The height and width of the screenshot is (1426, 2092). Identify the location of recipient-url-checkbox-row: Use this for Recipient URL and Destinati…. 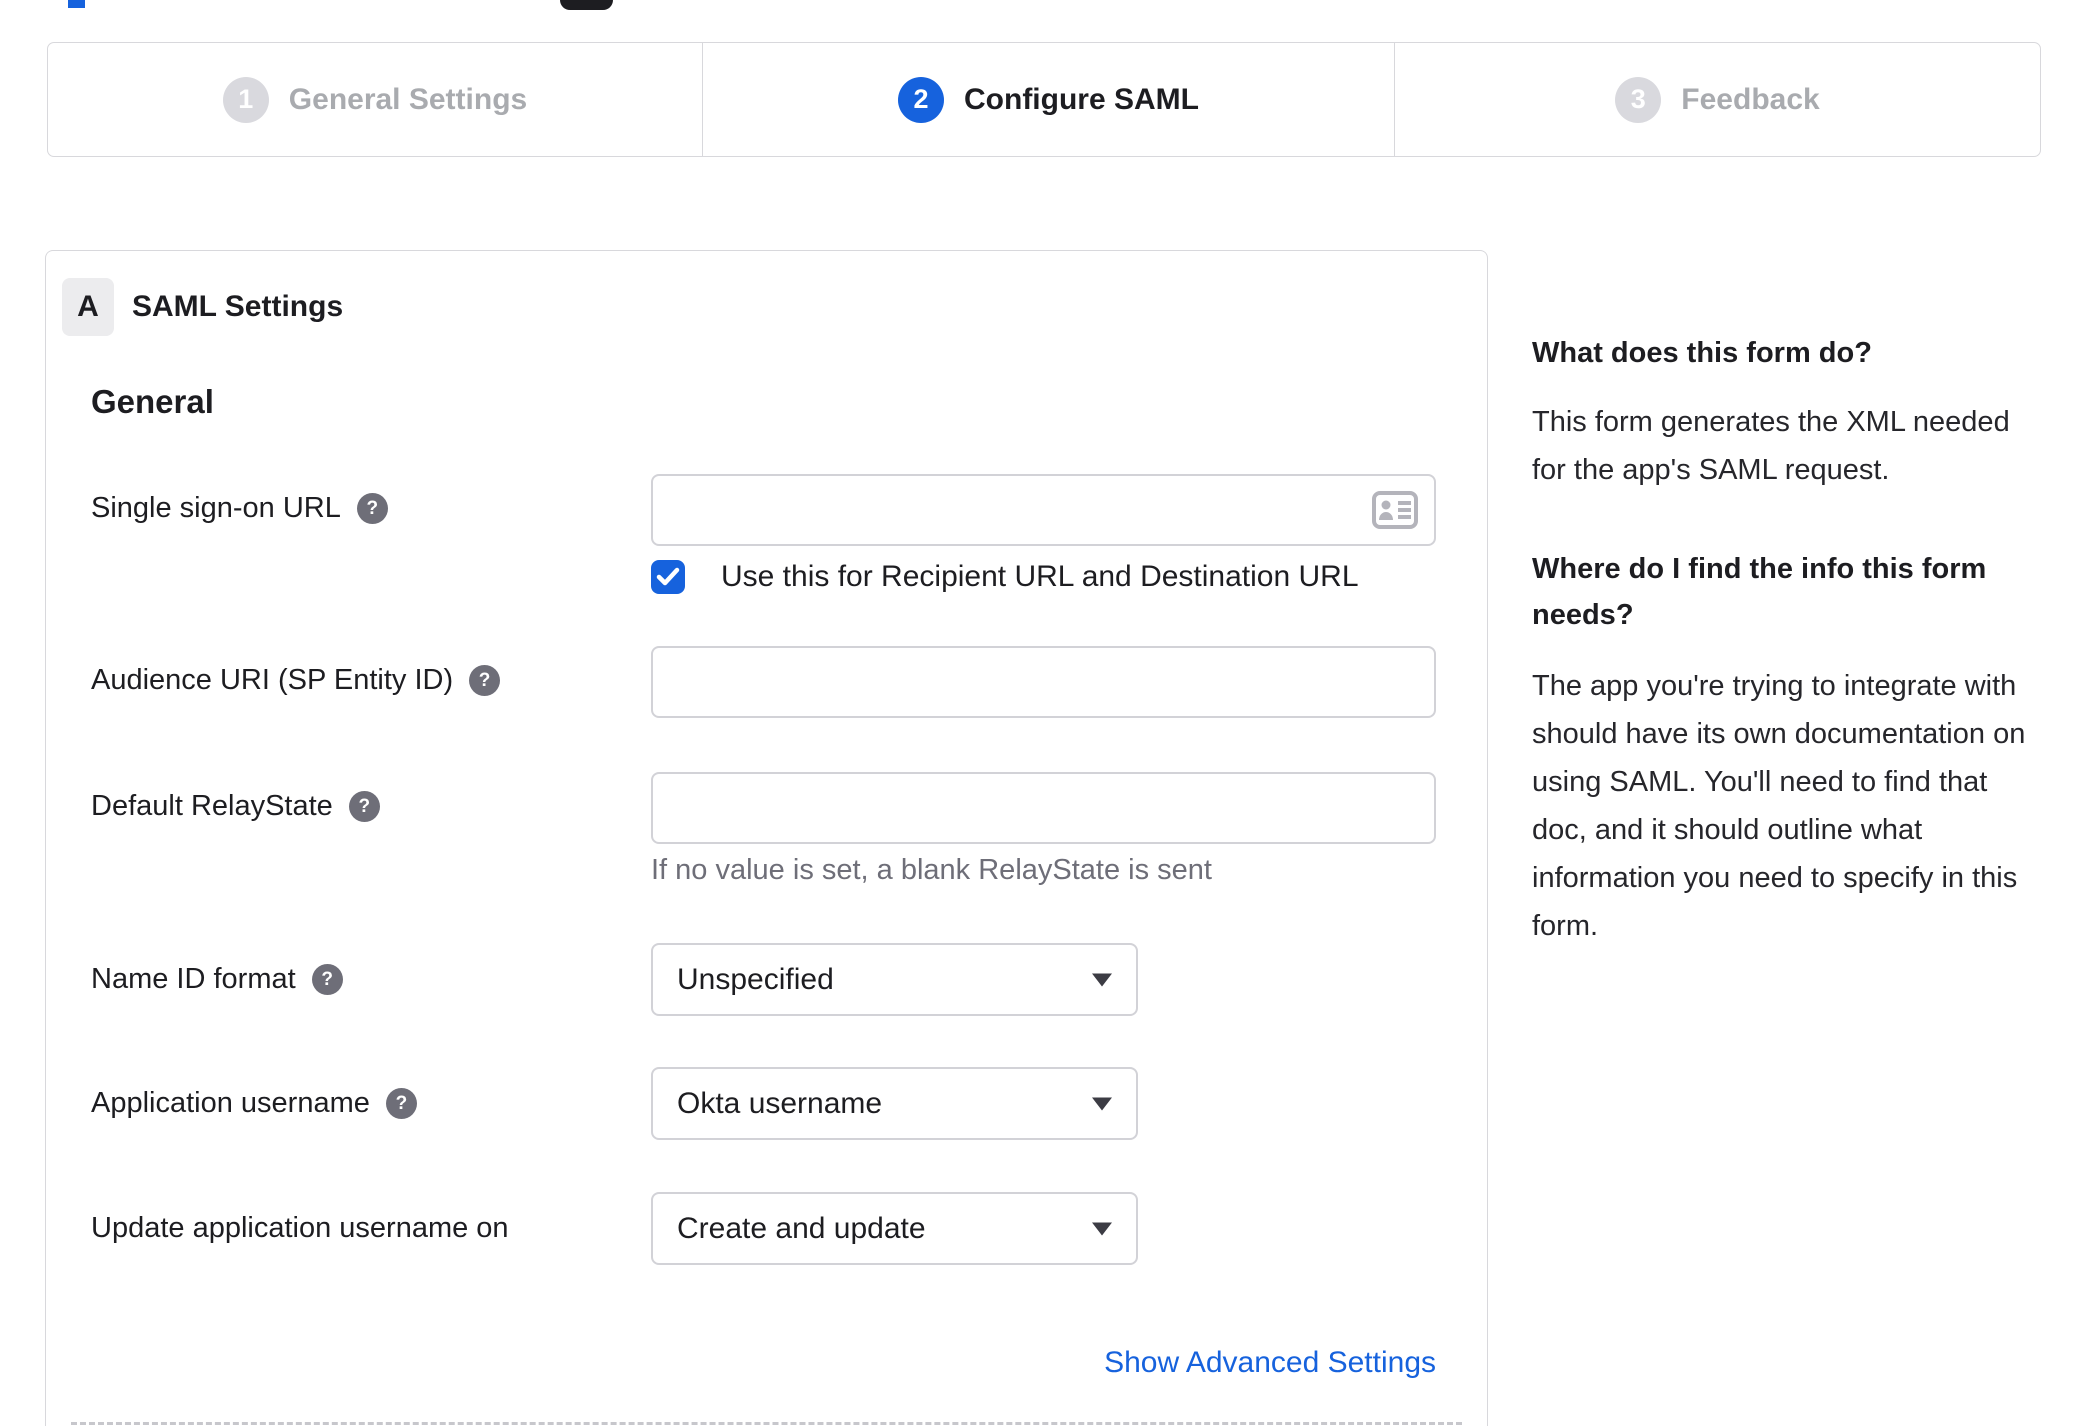
(1005, 577).